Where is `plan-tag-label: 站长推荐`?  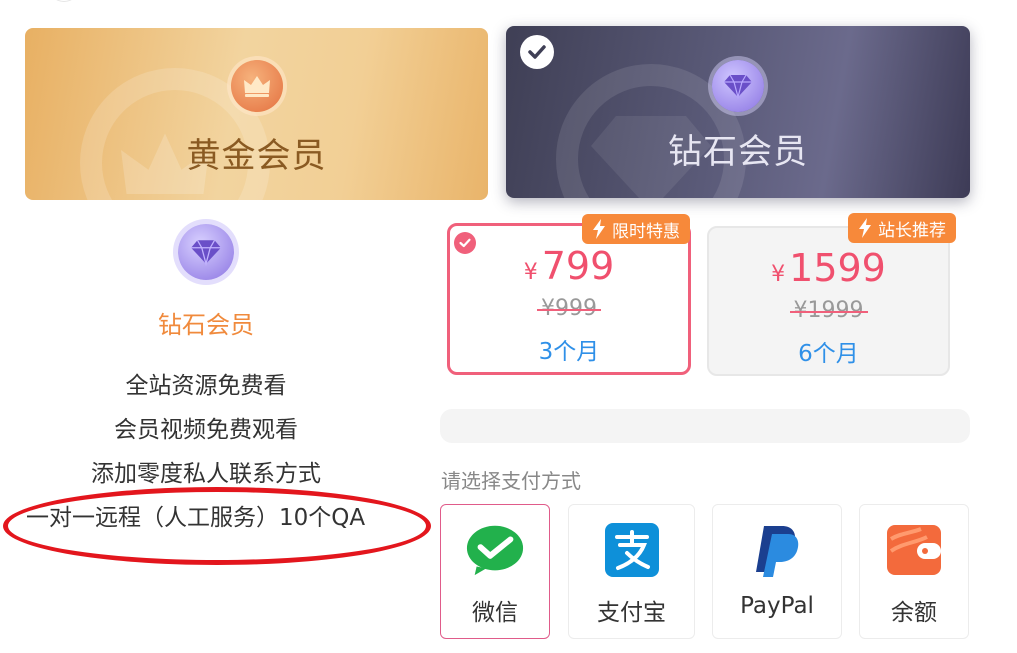
plan-tag-label: 站长推荐 is located at coordinates (912, 230).